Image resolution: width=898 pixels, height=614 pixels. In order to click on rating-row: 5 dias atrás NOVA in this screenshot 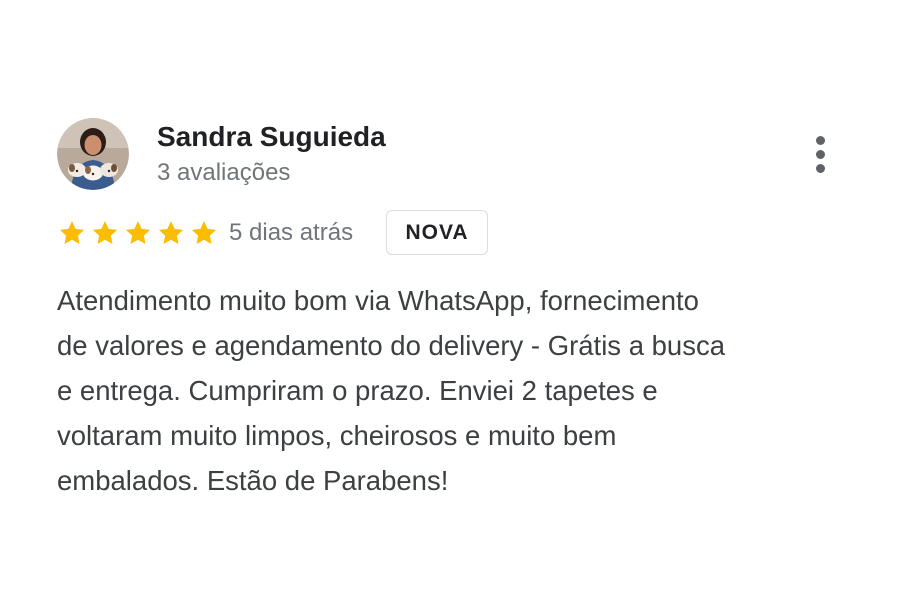, I will do `click(437, 234)`.